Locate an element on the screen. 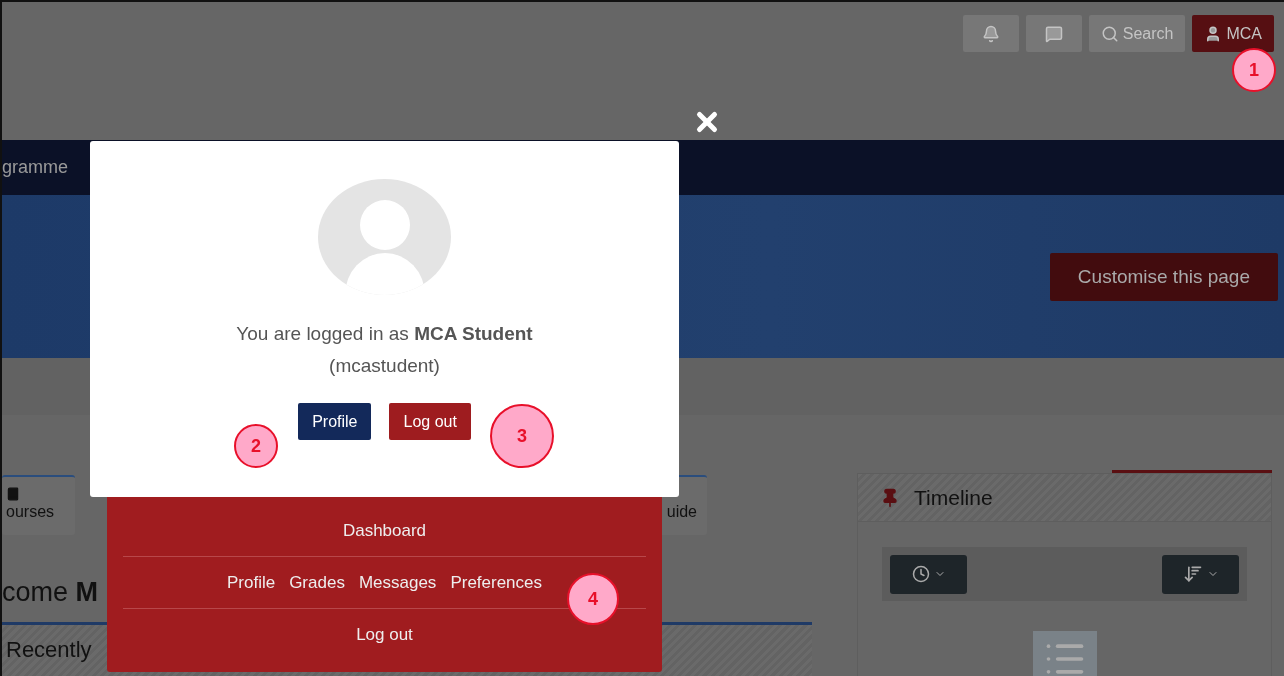  pin-icon is located at coordinates (890, 497).